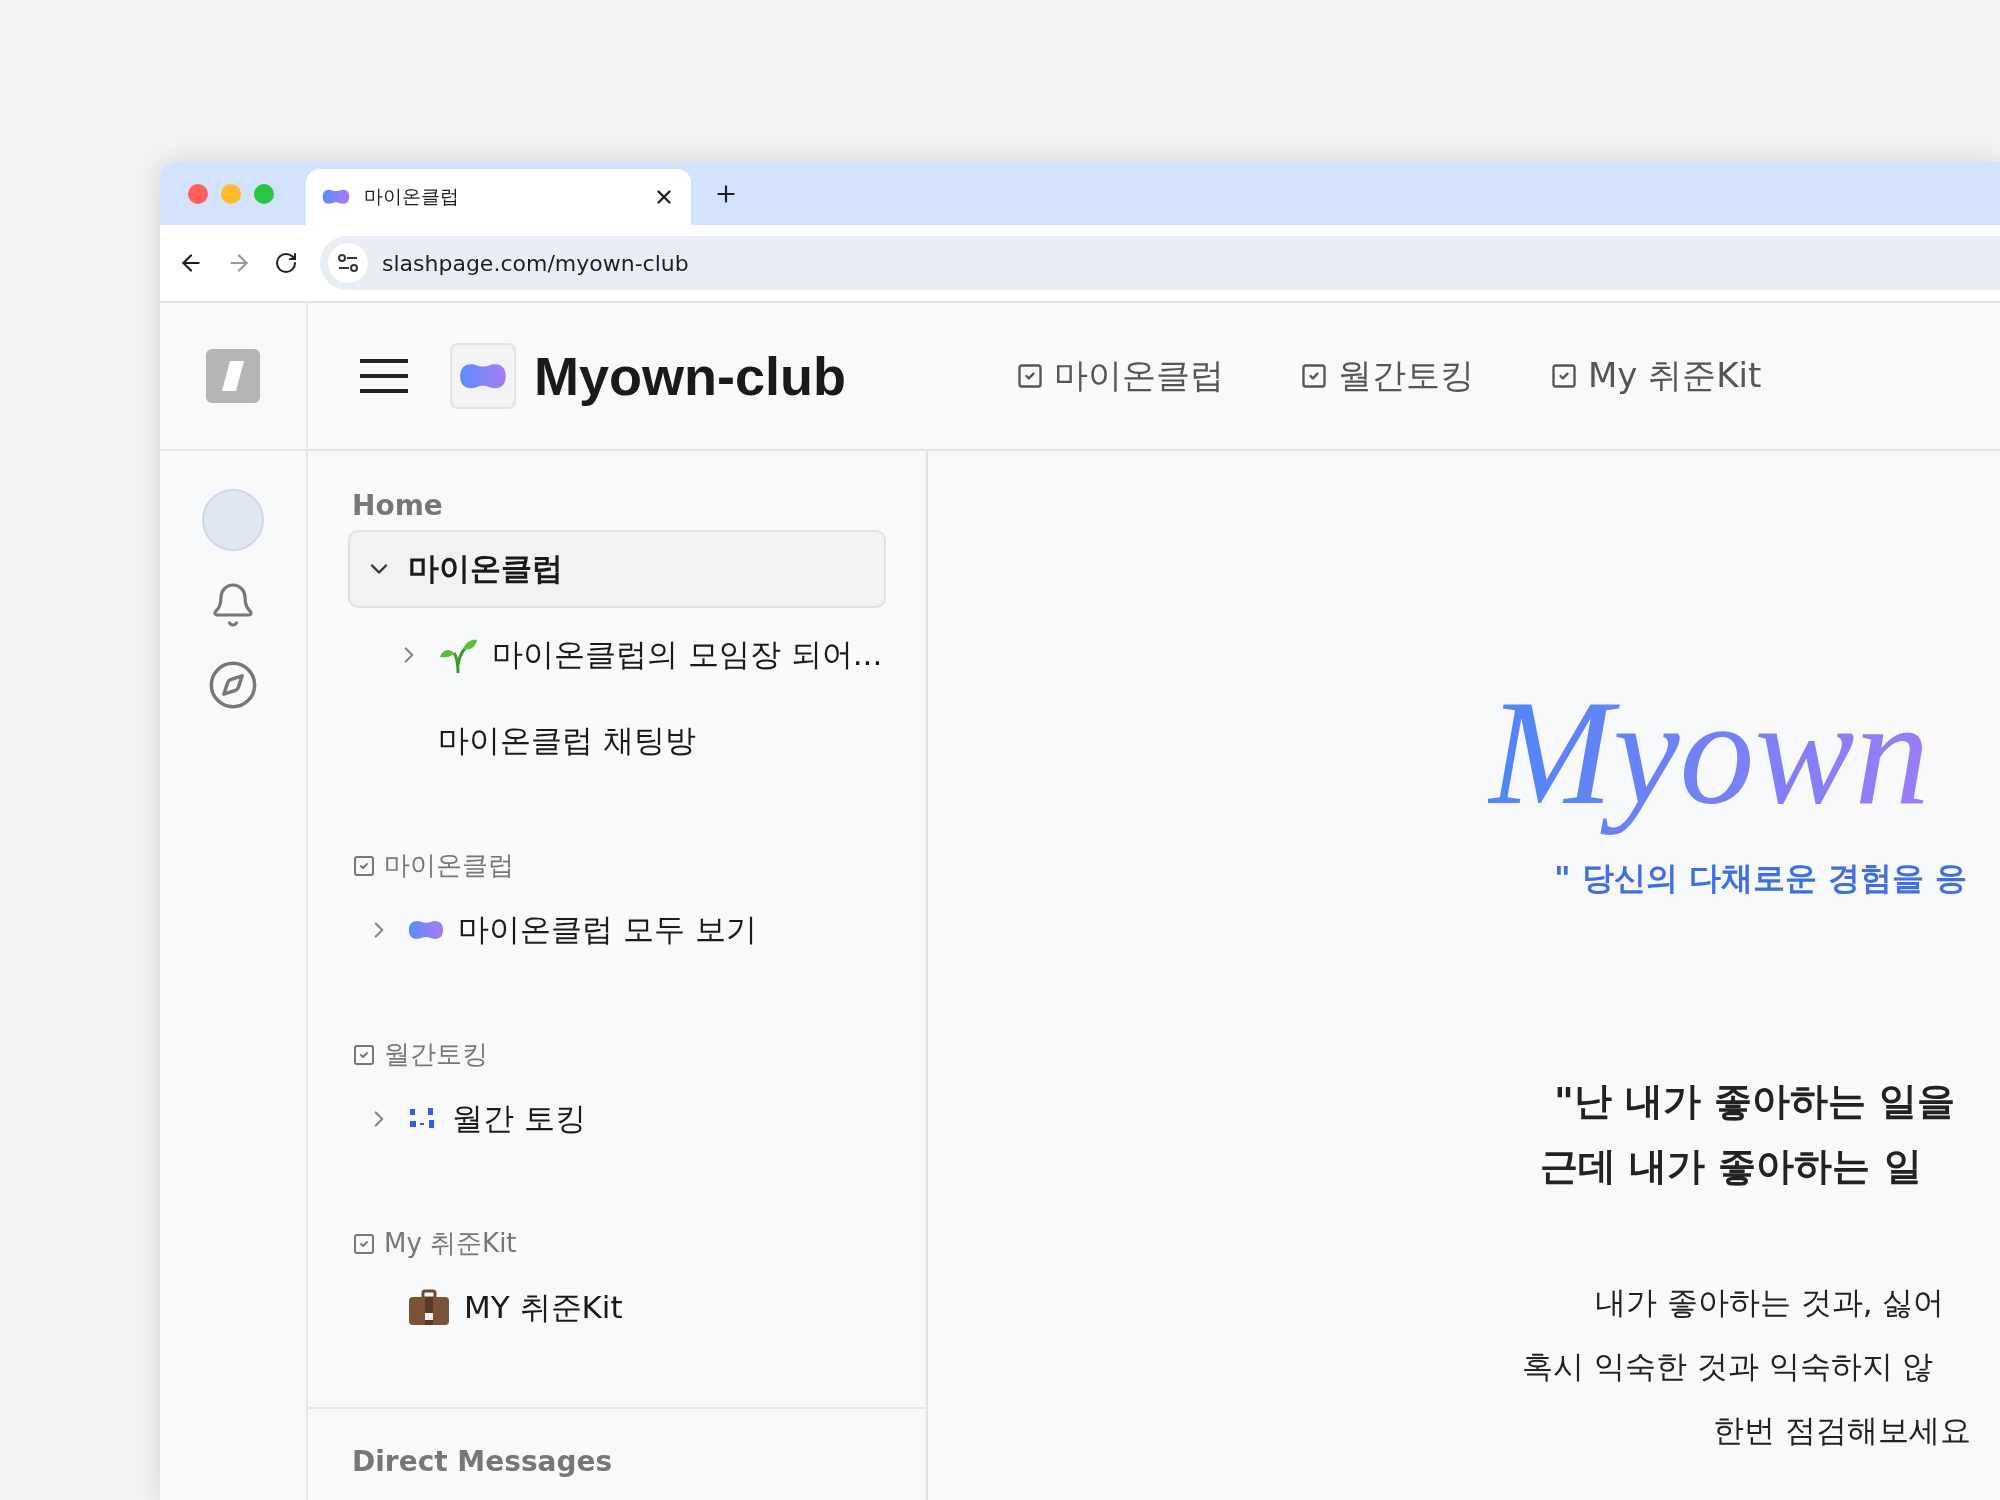  I want to click on nav-link: 월간토킹, so click(1387, 376).